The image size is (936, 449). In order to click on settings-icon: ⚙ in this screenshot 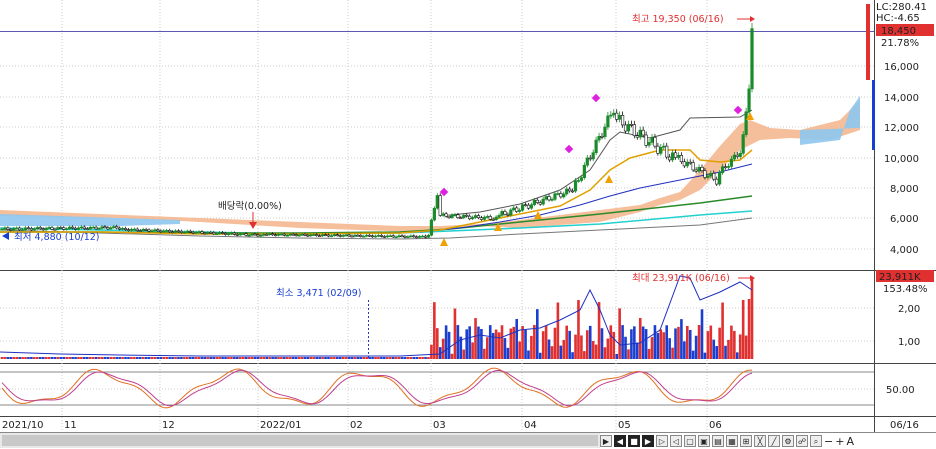, I will do `click(788, 441)`.